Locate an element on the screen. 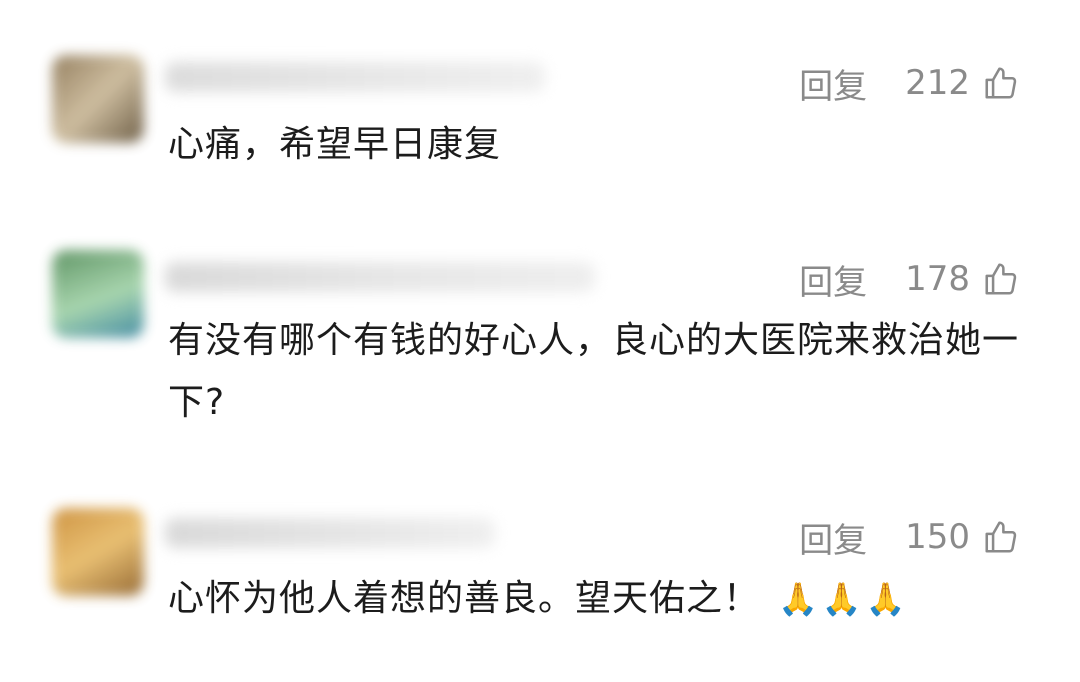  comment-body: 有没有哪个有钱的好心人，良心的大医院来救治她一下? is located at coordinates (594, 371).